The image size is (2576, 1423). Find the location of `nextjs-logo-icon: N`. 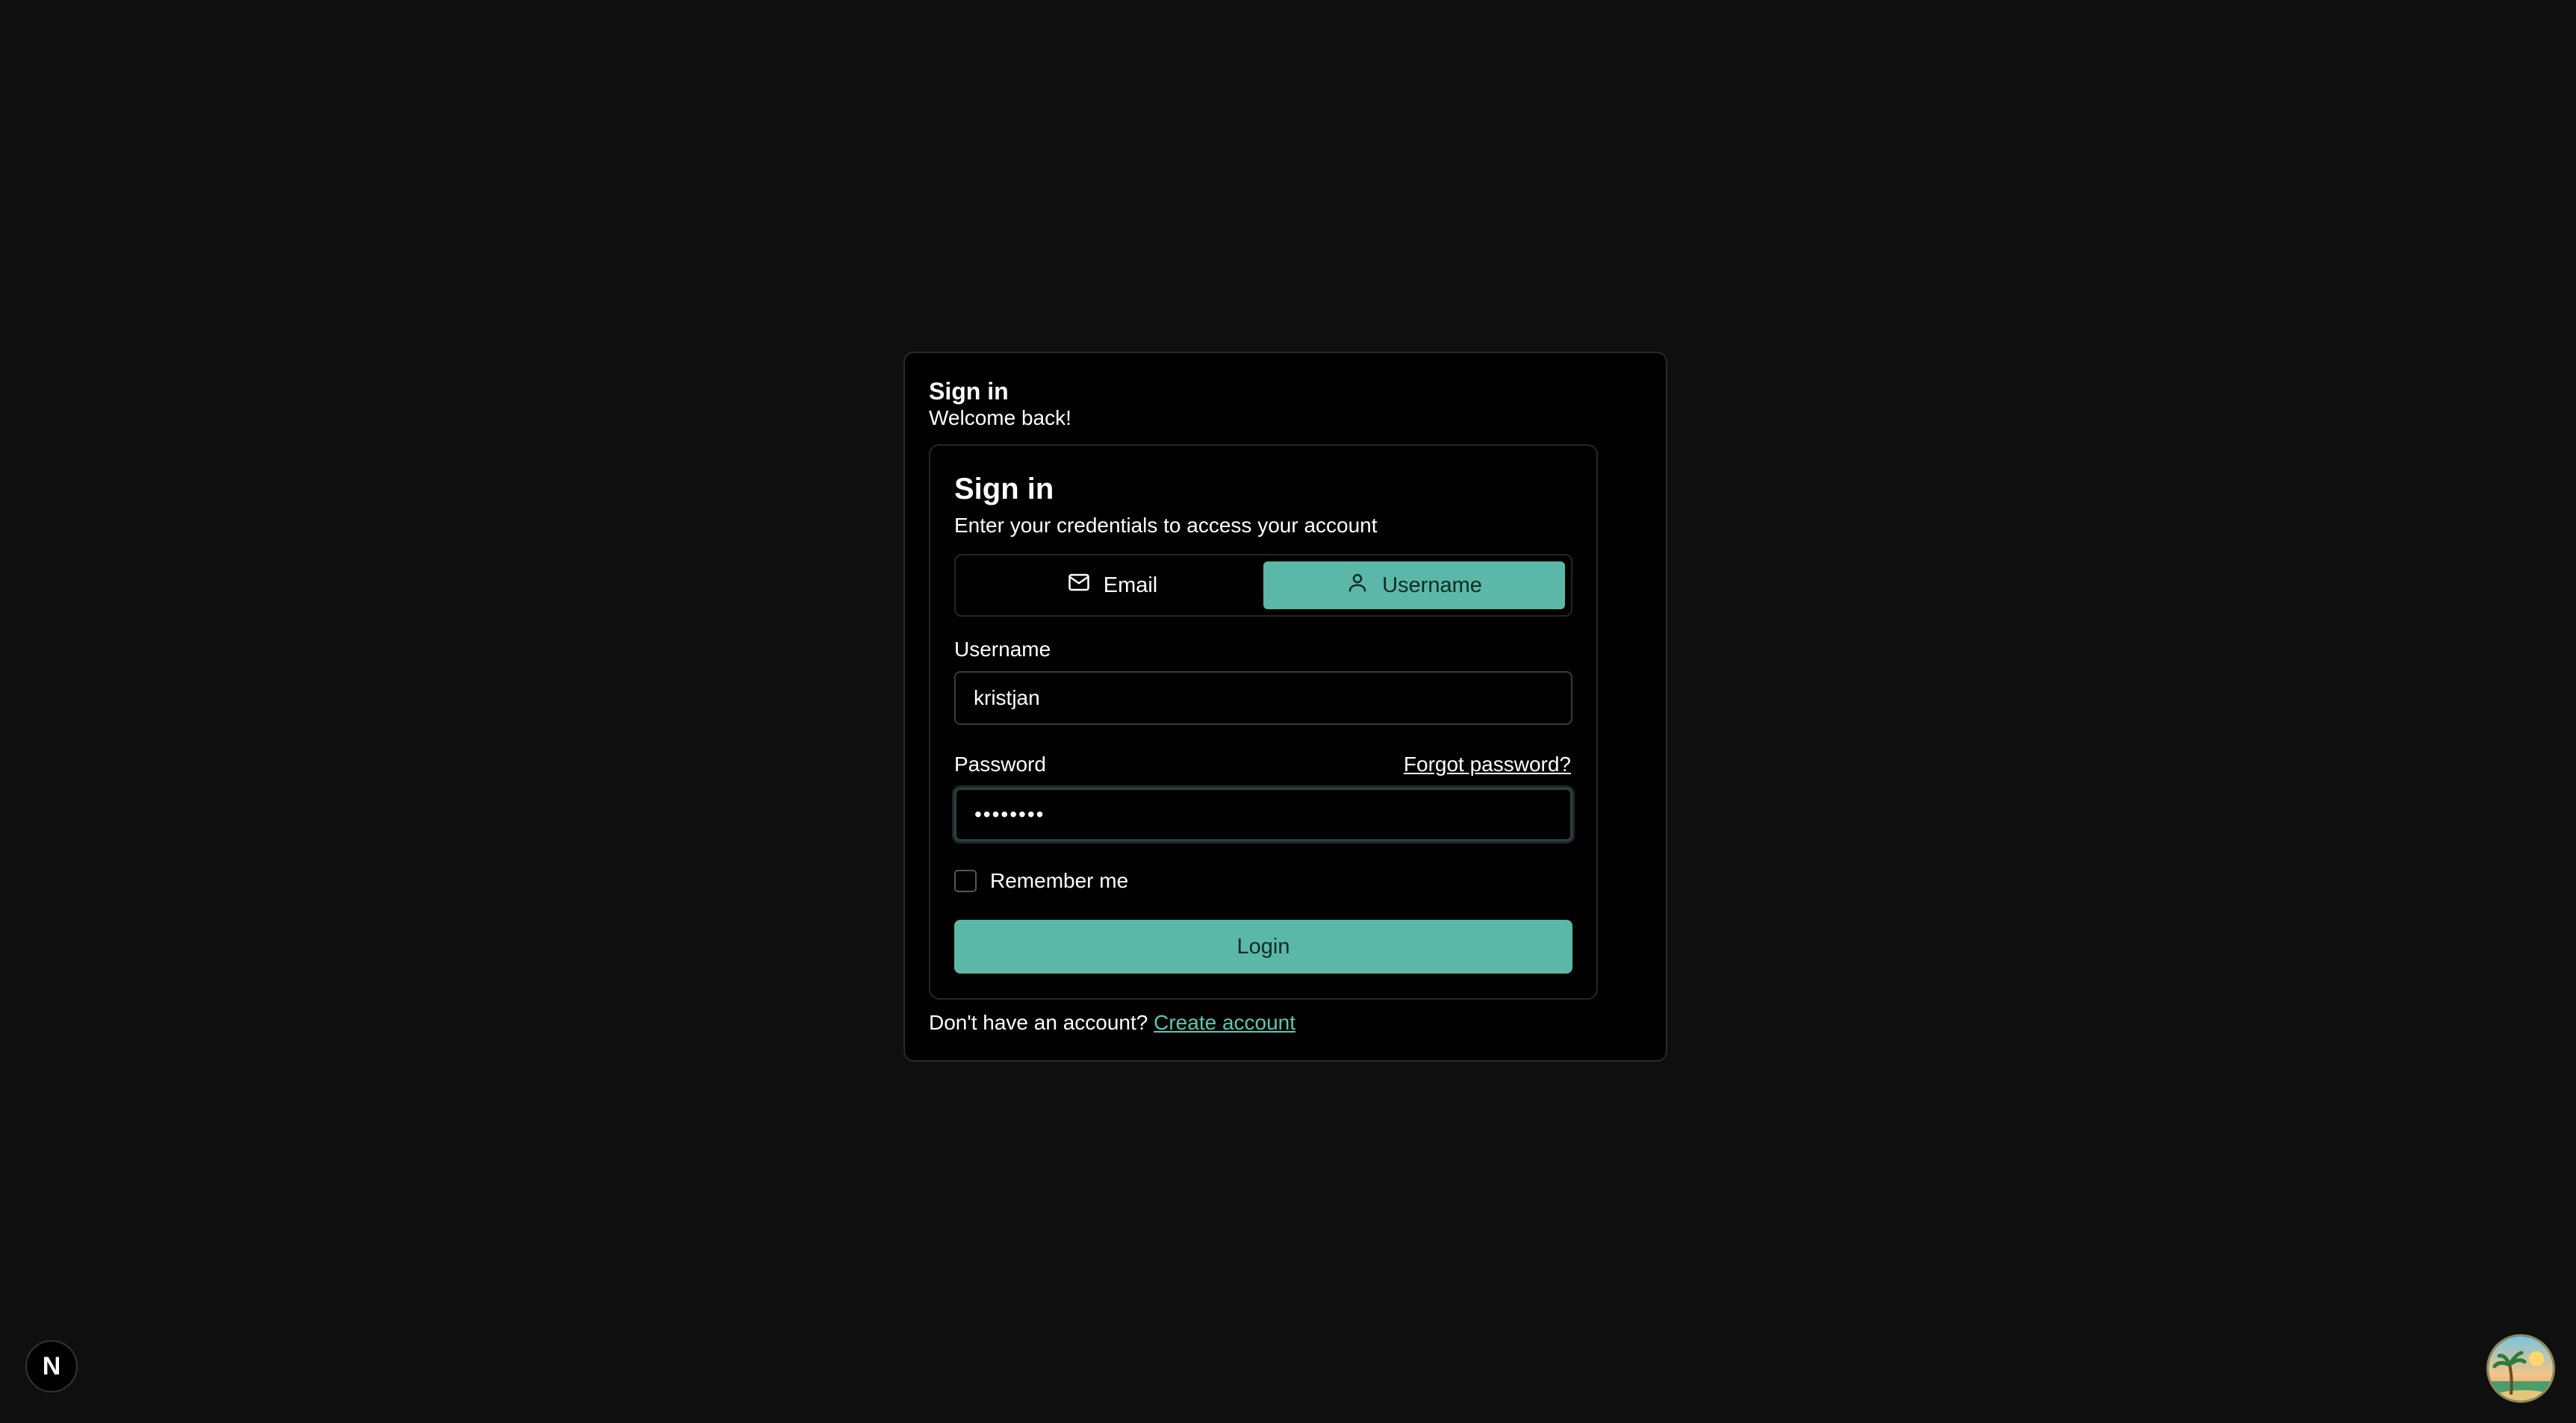

nextjs-logo-icon: N is located at coordinates (51, 1366).